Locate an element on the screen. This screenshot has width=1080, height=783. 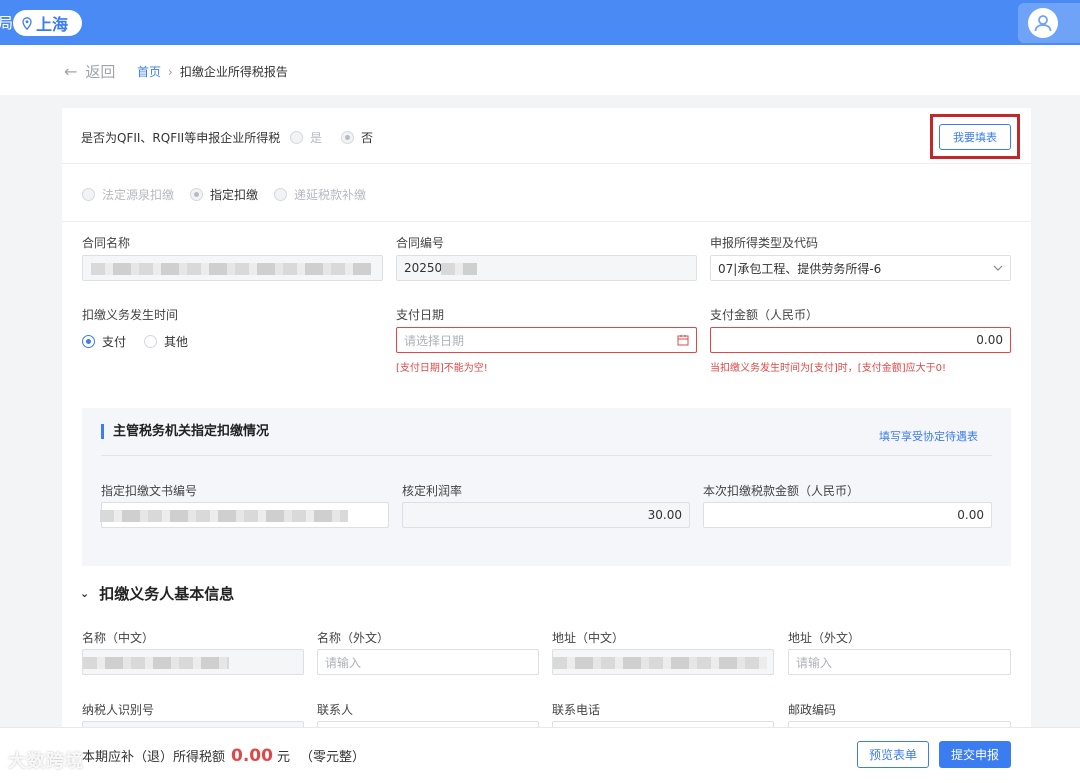
tax-summary: 本期应补（退）所得税额 0.00 元 （零元整） is located at coordinates (223, 756).